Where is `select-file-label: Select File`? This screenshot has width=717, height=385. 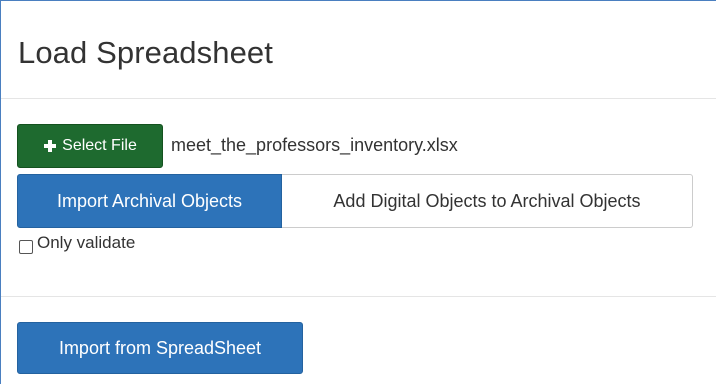 select-file-label: Select File is located at coordinates (99, 145).